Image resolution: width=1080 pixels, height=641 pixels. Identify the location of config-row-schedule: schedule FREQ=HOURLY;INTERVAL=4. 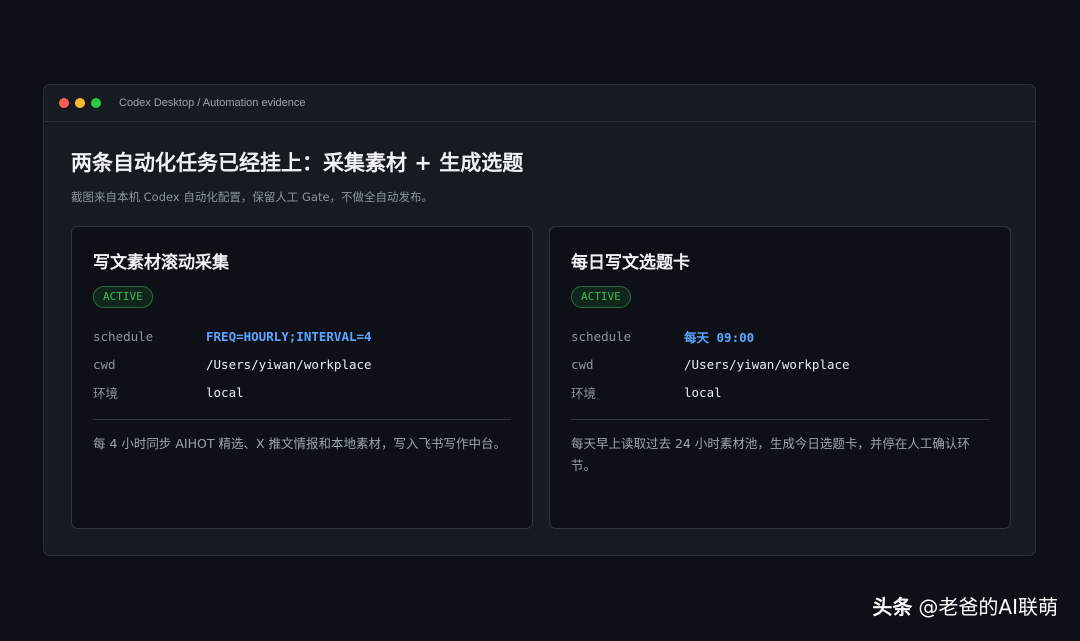
(303, 336).